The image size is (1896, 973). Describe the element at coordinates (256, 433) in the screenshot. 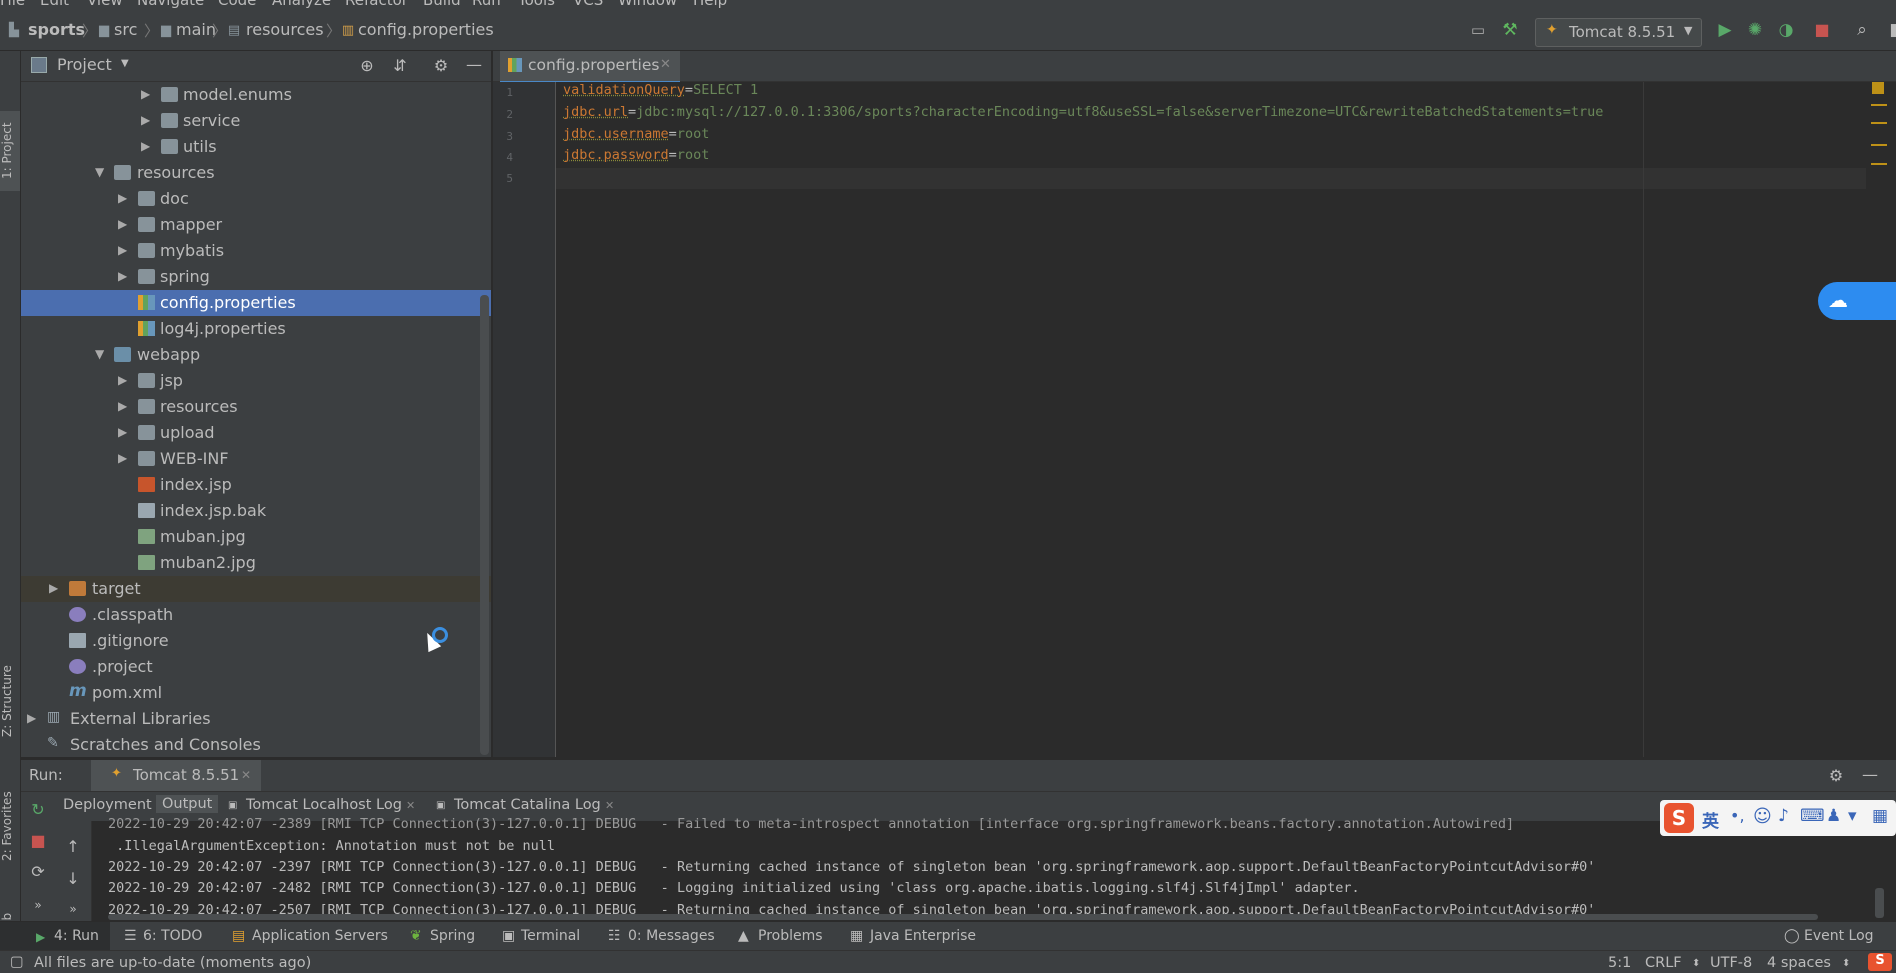

I see `tree-item: ▶ upload` at that location.